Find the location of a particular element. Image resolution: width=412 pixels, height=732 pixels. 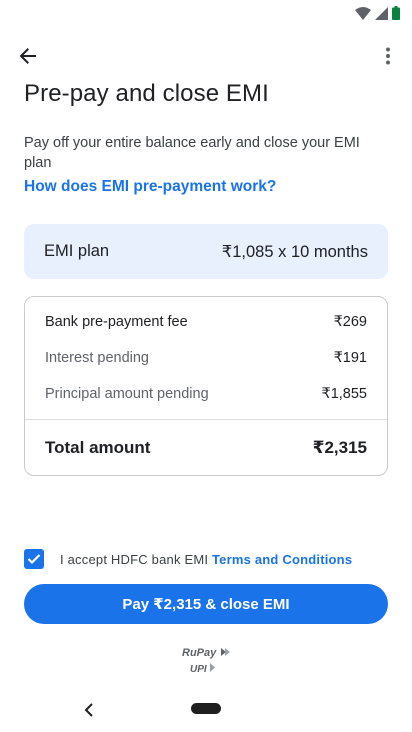

arrow-back-icon is located at coordinates (27, 56).